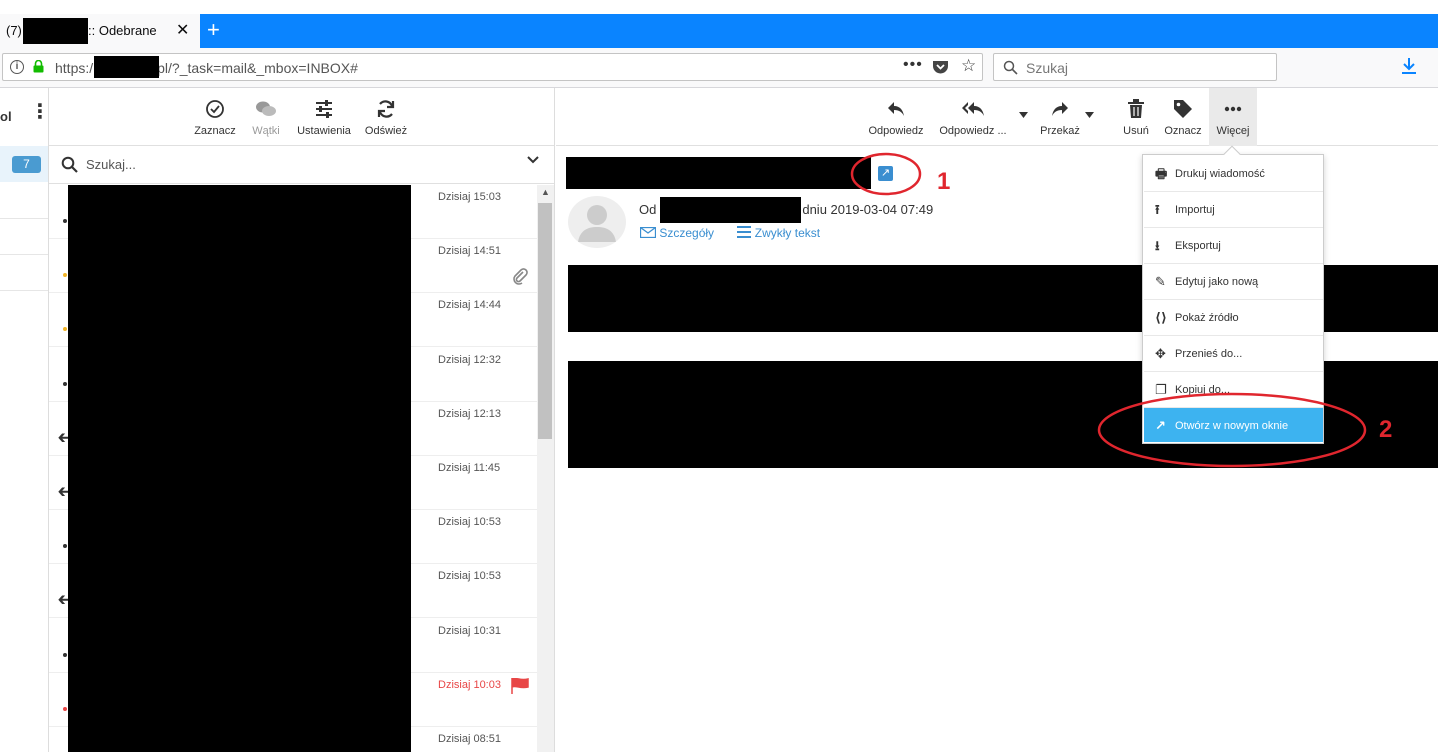 Image resolution: width=1438 pixels, height=752 pixels. I want to click on reply-button: Odpowiedz, so click(896, 118).